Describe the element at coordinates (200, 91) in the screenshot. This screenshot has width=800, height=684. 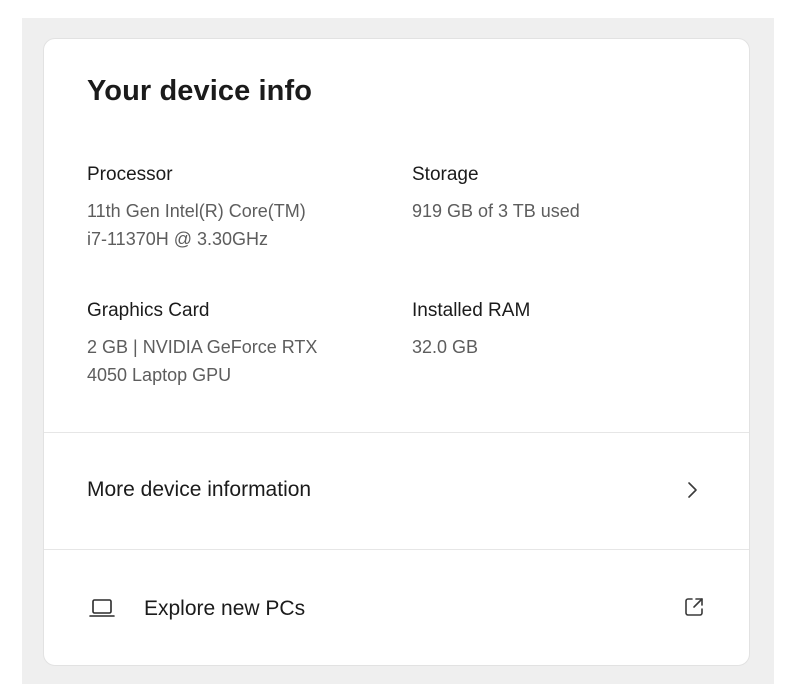
I see `card-title: Your device info` at that location.